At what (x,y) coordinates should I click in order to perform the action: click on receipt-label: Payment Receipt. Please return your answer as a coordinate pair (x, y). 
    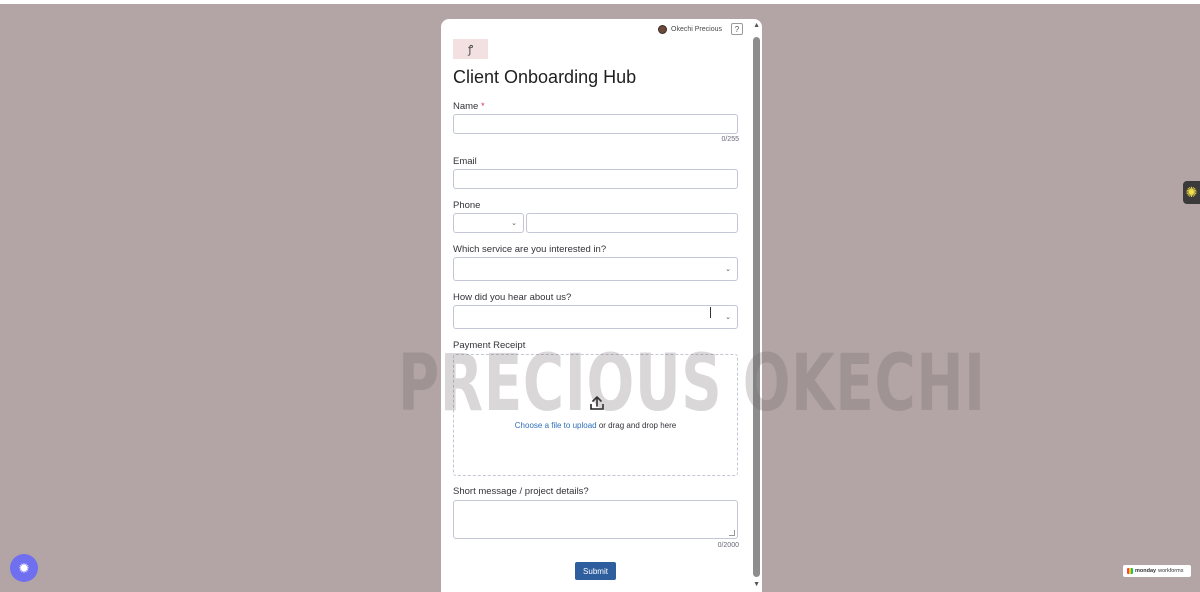
    Looking at the image, I should click on (489, 345).